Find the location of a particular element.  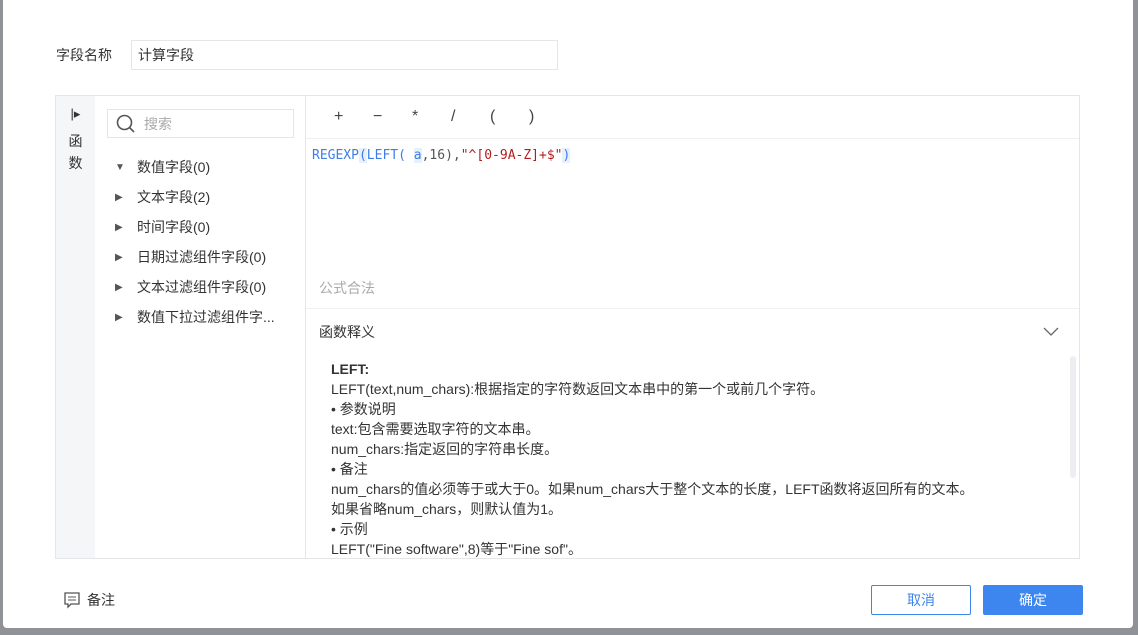

tree-item-text: ▶ 文本字段(2) is located at coordinates (195, 197).